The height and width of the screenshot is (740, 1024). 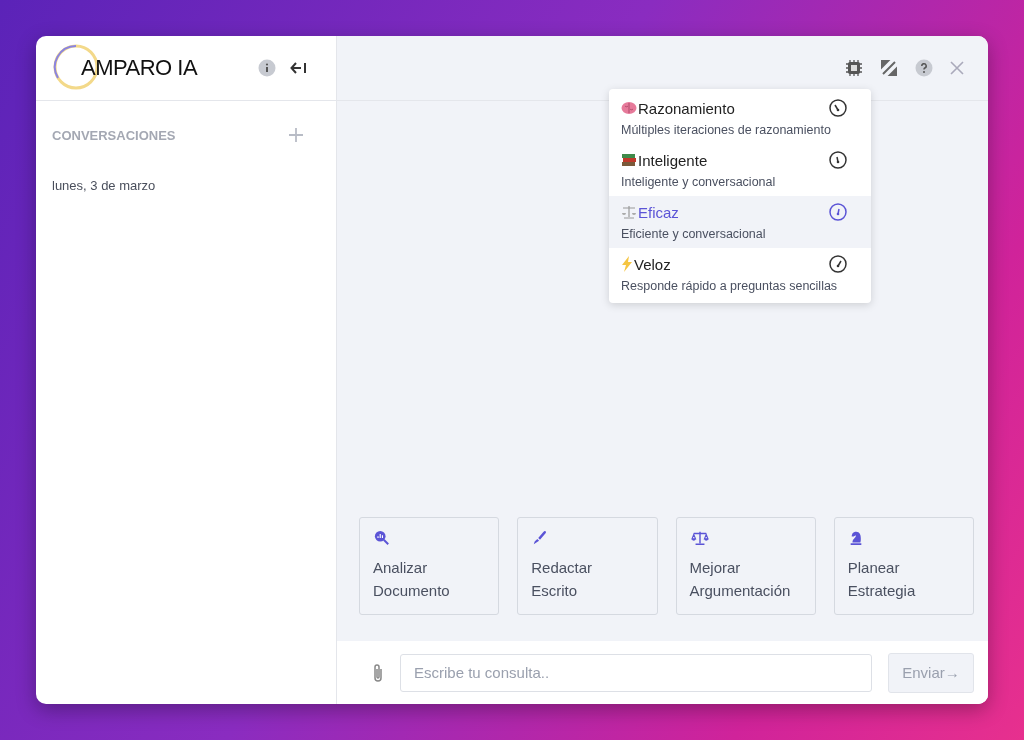 I want to click on ai-chip-icon, so click(x=854, y=68).